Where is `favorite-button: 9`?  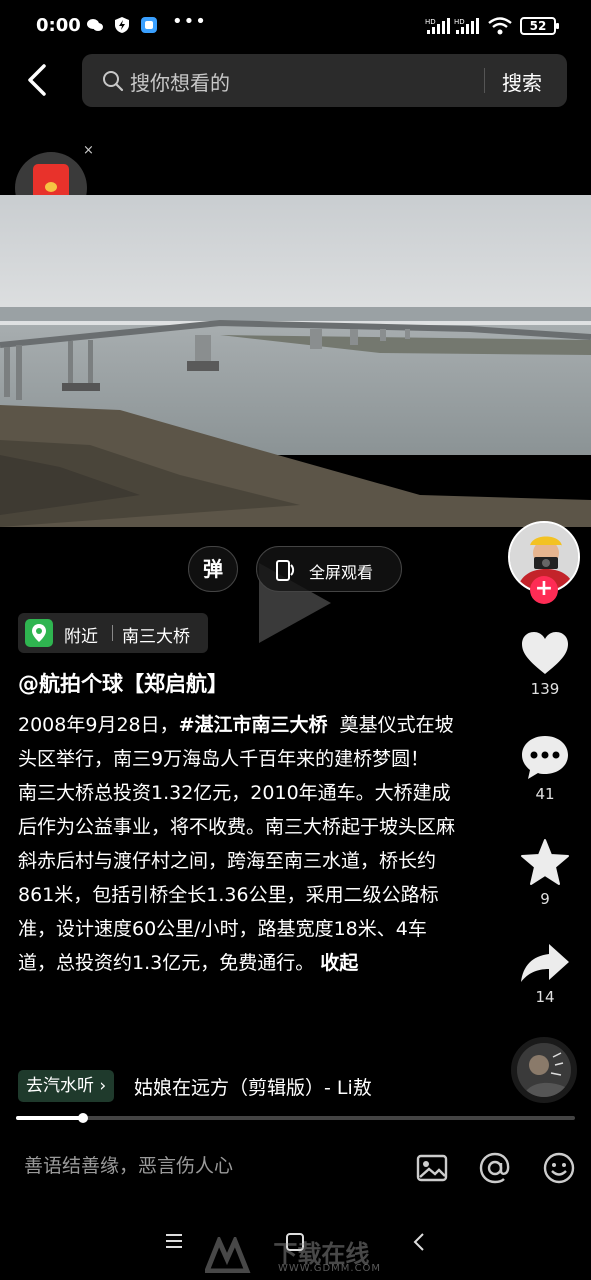
favorite-button: 9 is located at coordinates (545, 873).